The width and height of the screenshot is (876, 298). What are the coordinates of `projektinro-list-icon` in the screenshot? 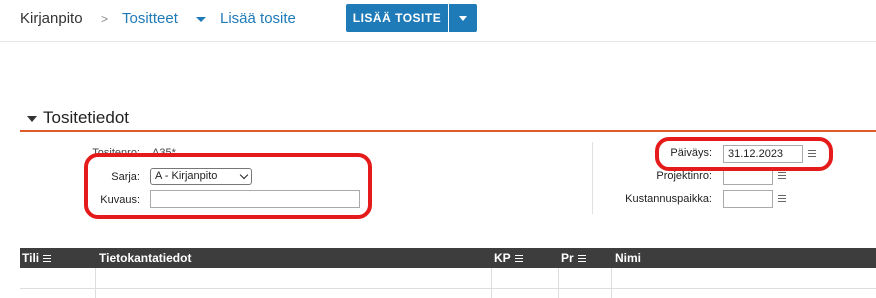 It's located at (782, 175).